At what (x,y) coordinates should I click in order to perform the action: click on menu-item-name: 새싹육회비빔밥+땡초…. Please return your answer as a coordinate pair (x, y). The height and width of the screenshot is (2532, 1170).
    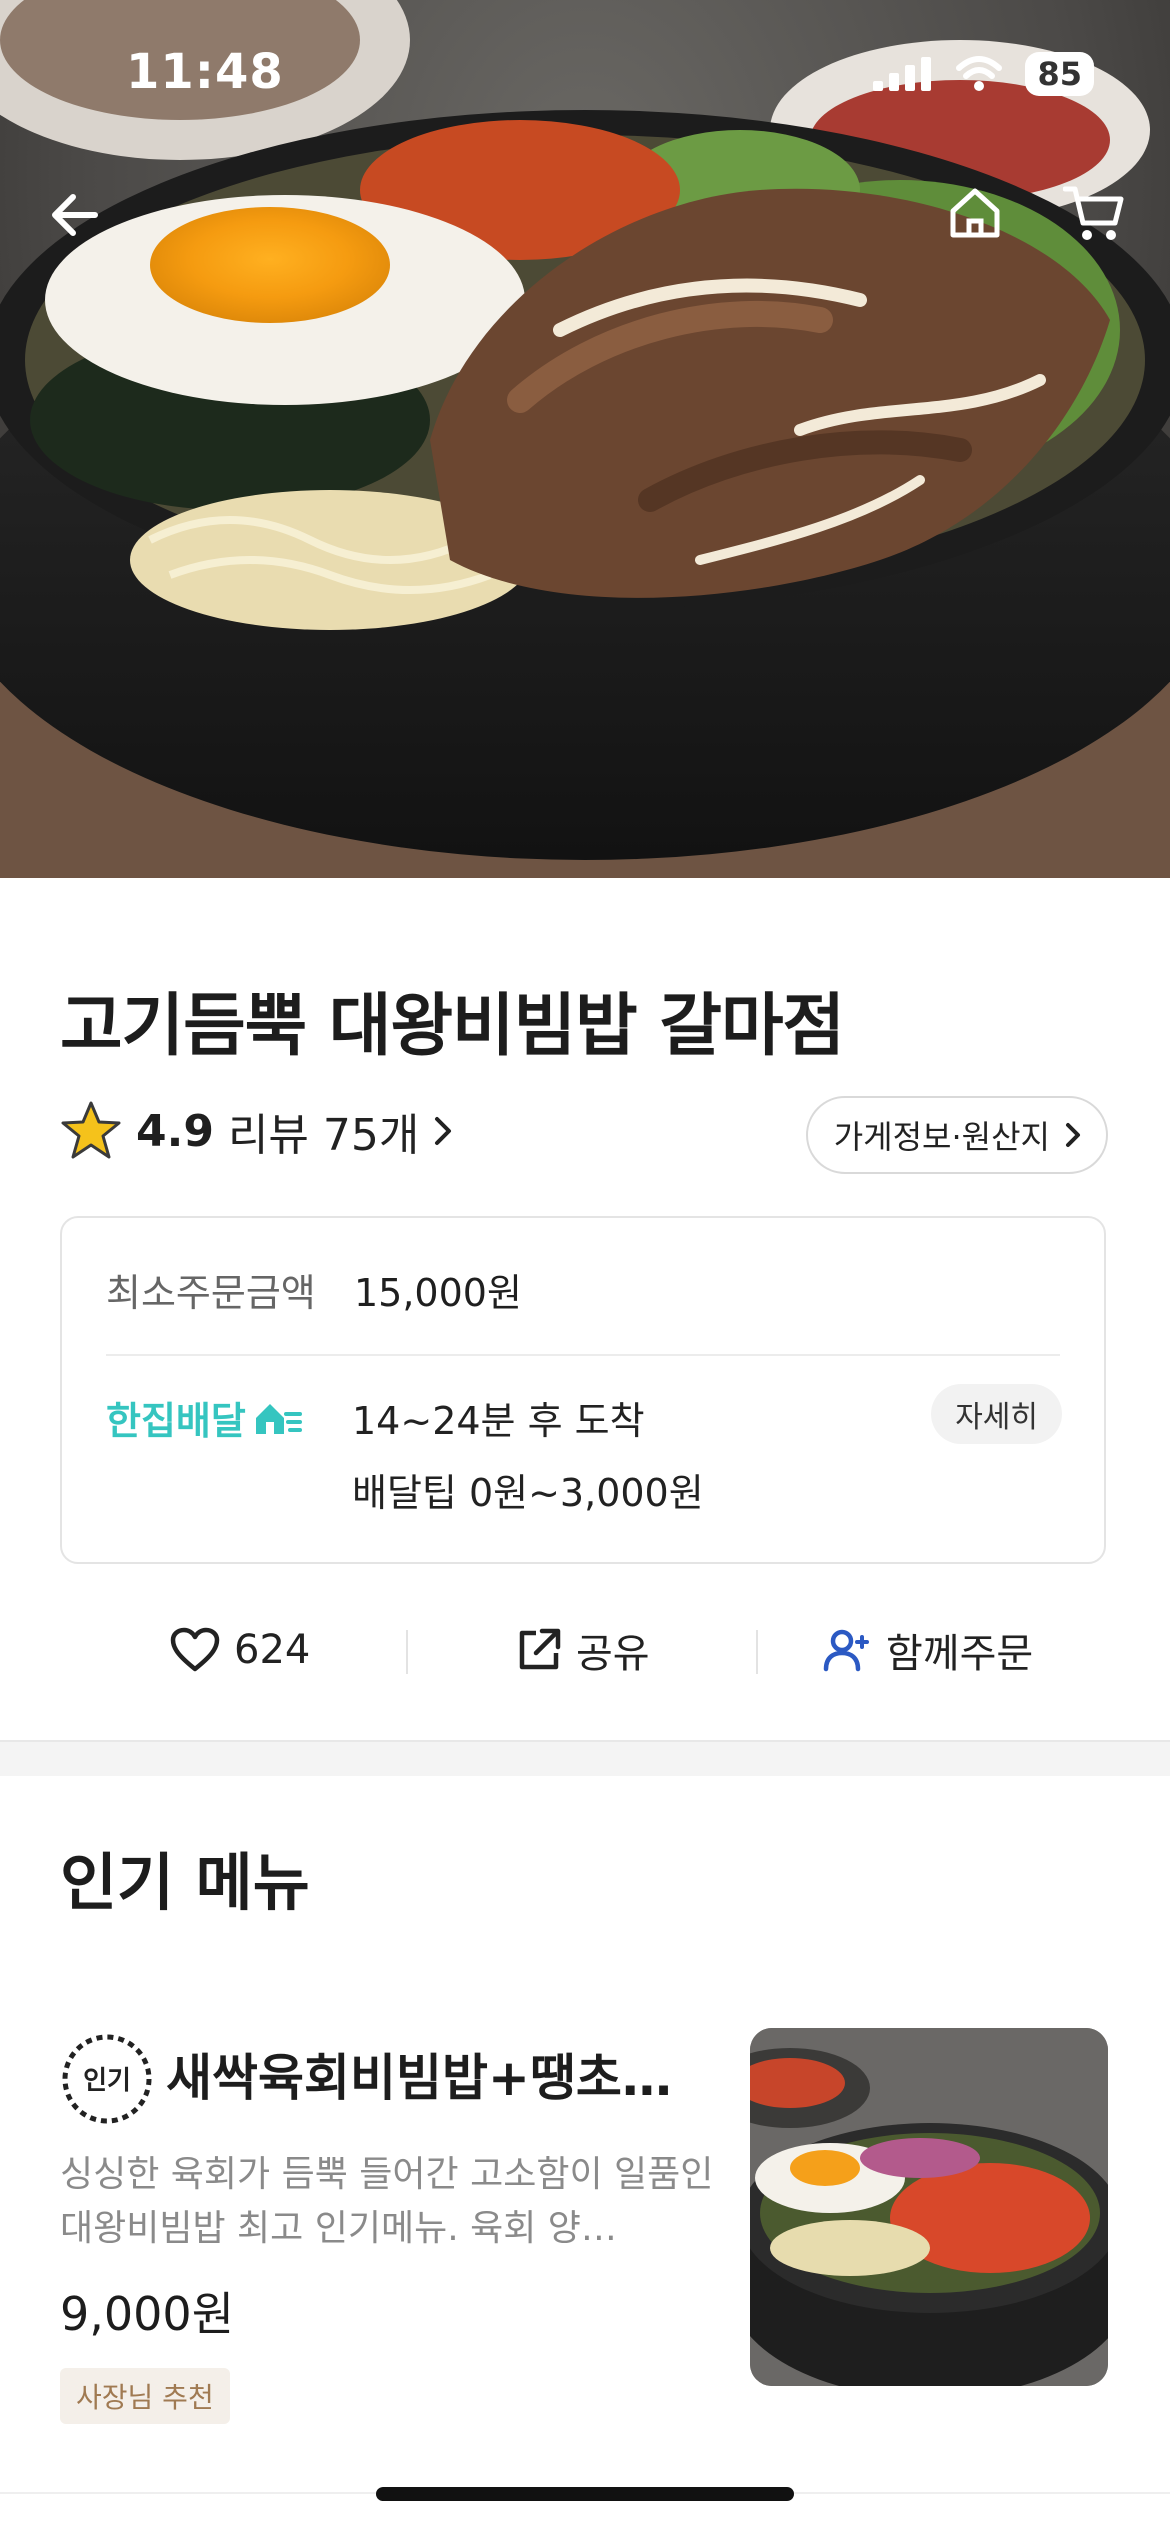
    Looking at the image, I should click on (419, 2078).